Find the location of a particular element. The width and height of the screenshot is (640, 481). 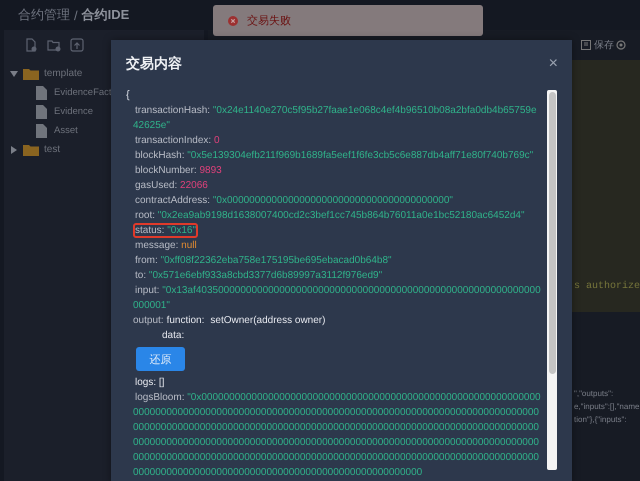

json-field: transactionHash: "0x24e1140e270c5f95b27faae1e068c4ef4b96510b08a2bfa0db4b65759e42625e" is located at coordinates (335, 118).